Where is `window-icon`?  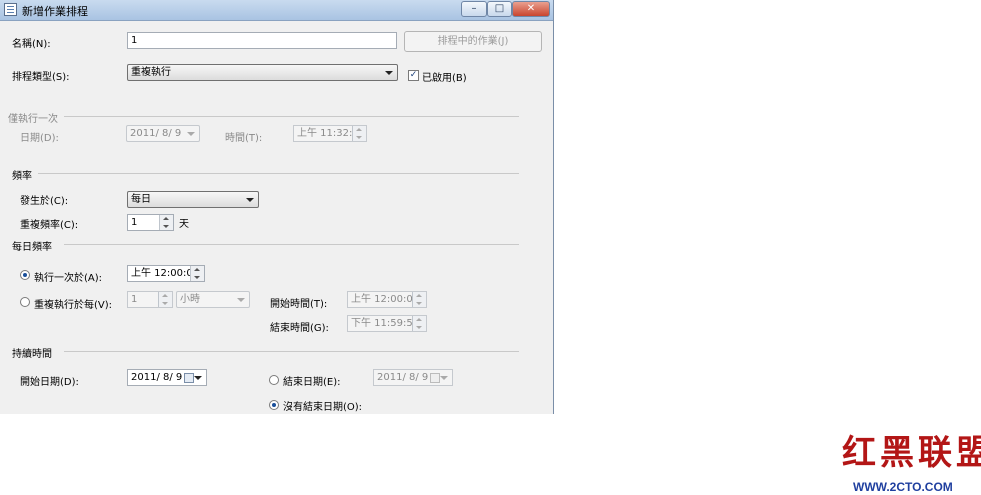
window-icon is located at coordinates (10, 9).